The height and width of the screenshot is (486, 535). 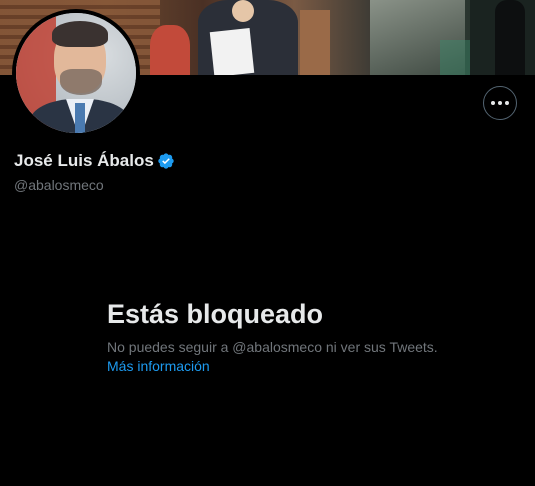 I want to click on profile-handle: @abalosmeco, so click(x=59, y=185).